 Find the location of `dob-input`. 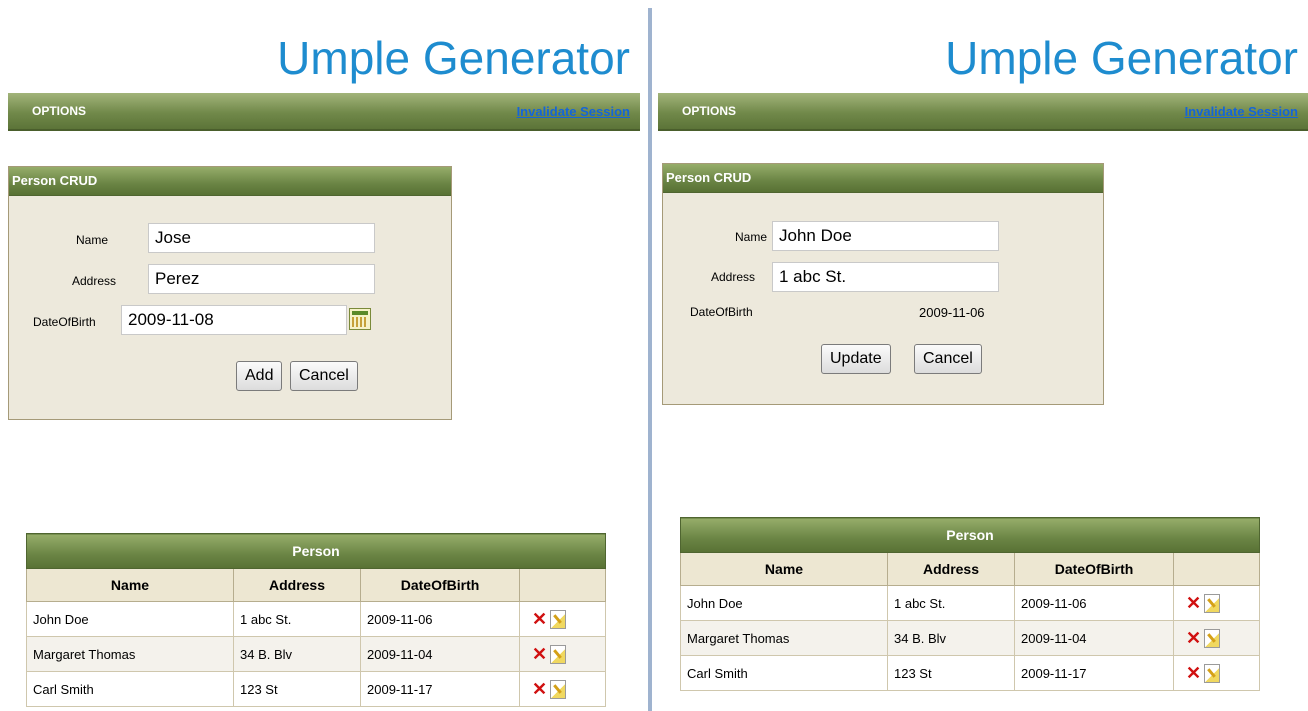

dob-input is located at coordinates (234, 320).